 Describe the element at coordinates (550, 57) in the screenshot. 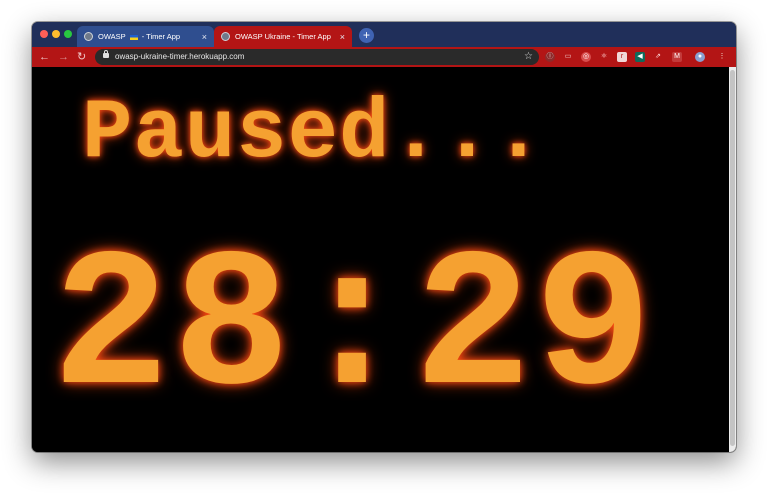

I see `info-extension-icon: Ⓘ` at that location.